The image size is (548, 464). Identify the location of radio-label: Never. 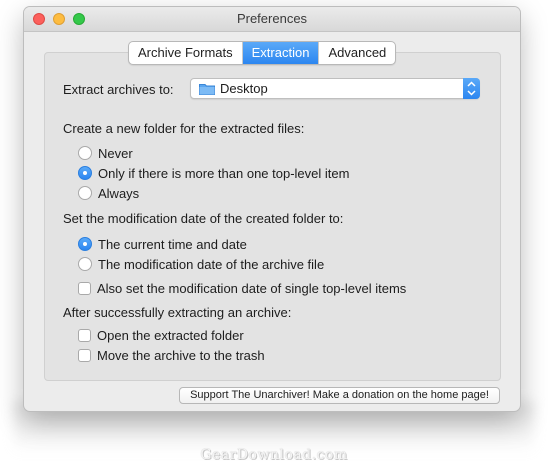
(115, 153).